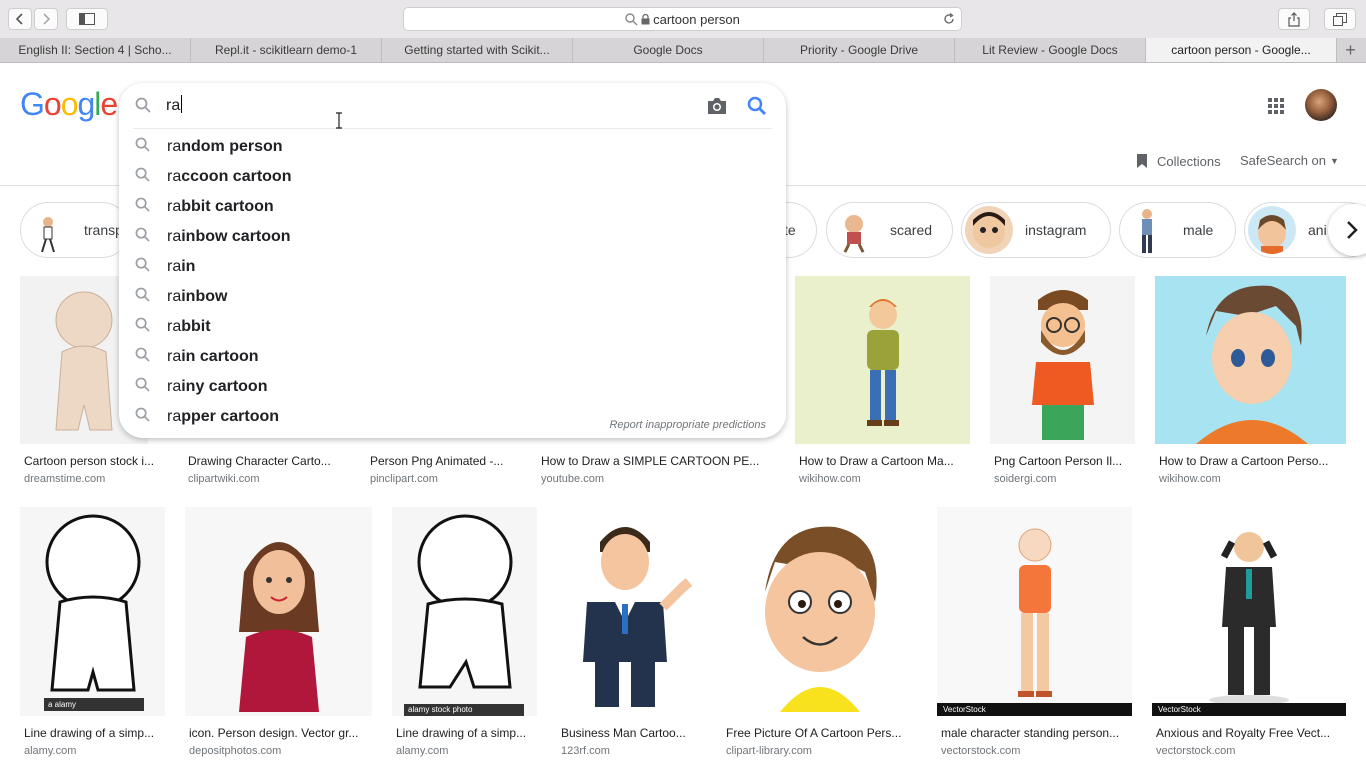 The height and width of the screenshot is (768, 1366). What do you see at coordinates (213, 357) in the screenshot?
I see `suggestion-text: rain cartoon` at bounding box center [213, 357].